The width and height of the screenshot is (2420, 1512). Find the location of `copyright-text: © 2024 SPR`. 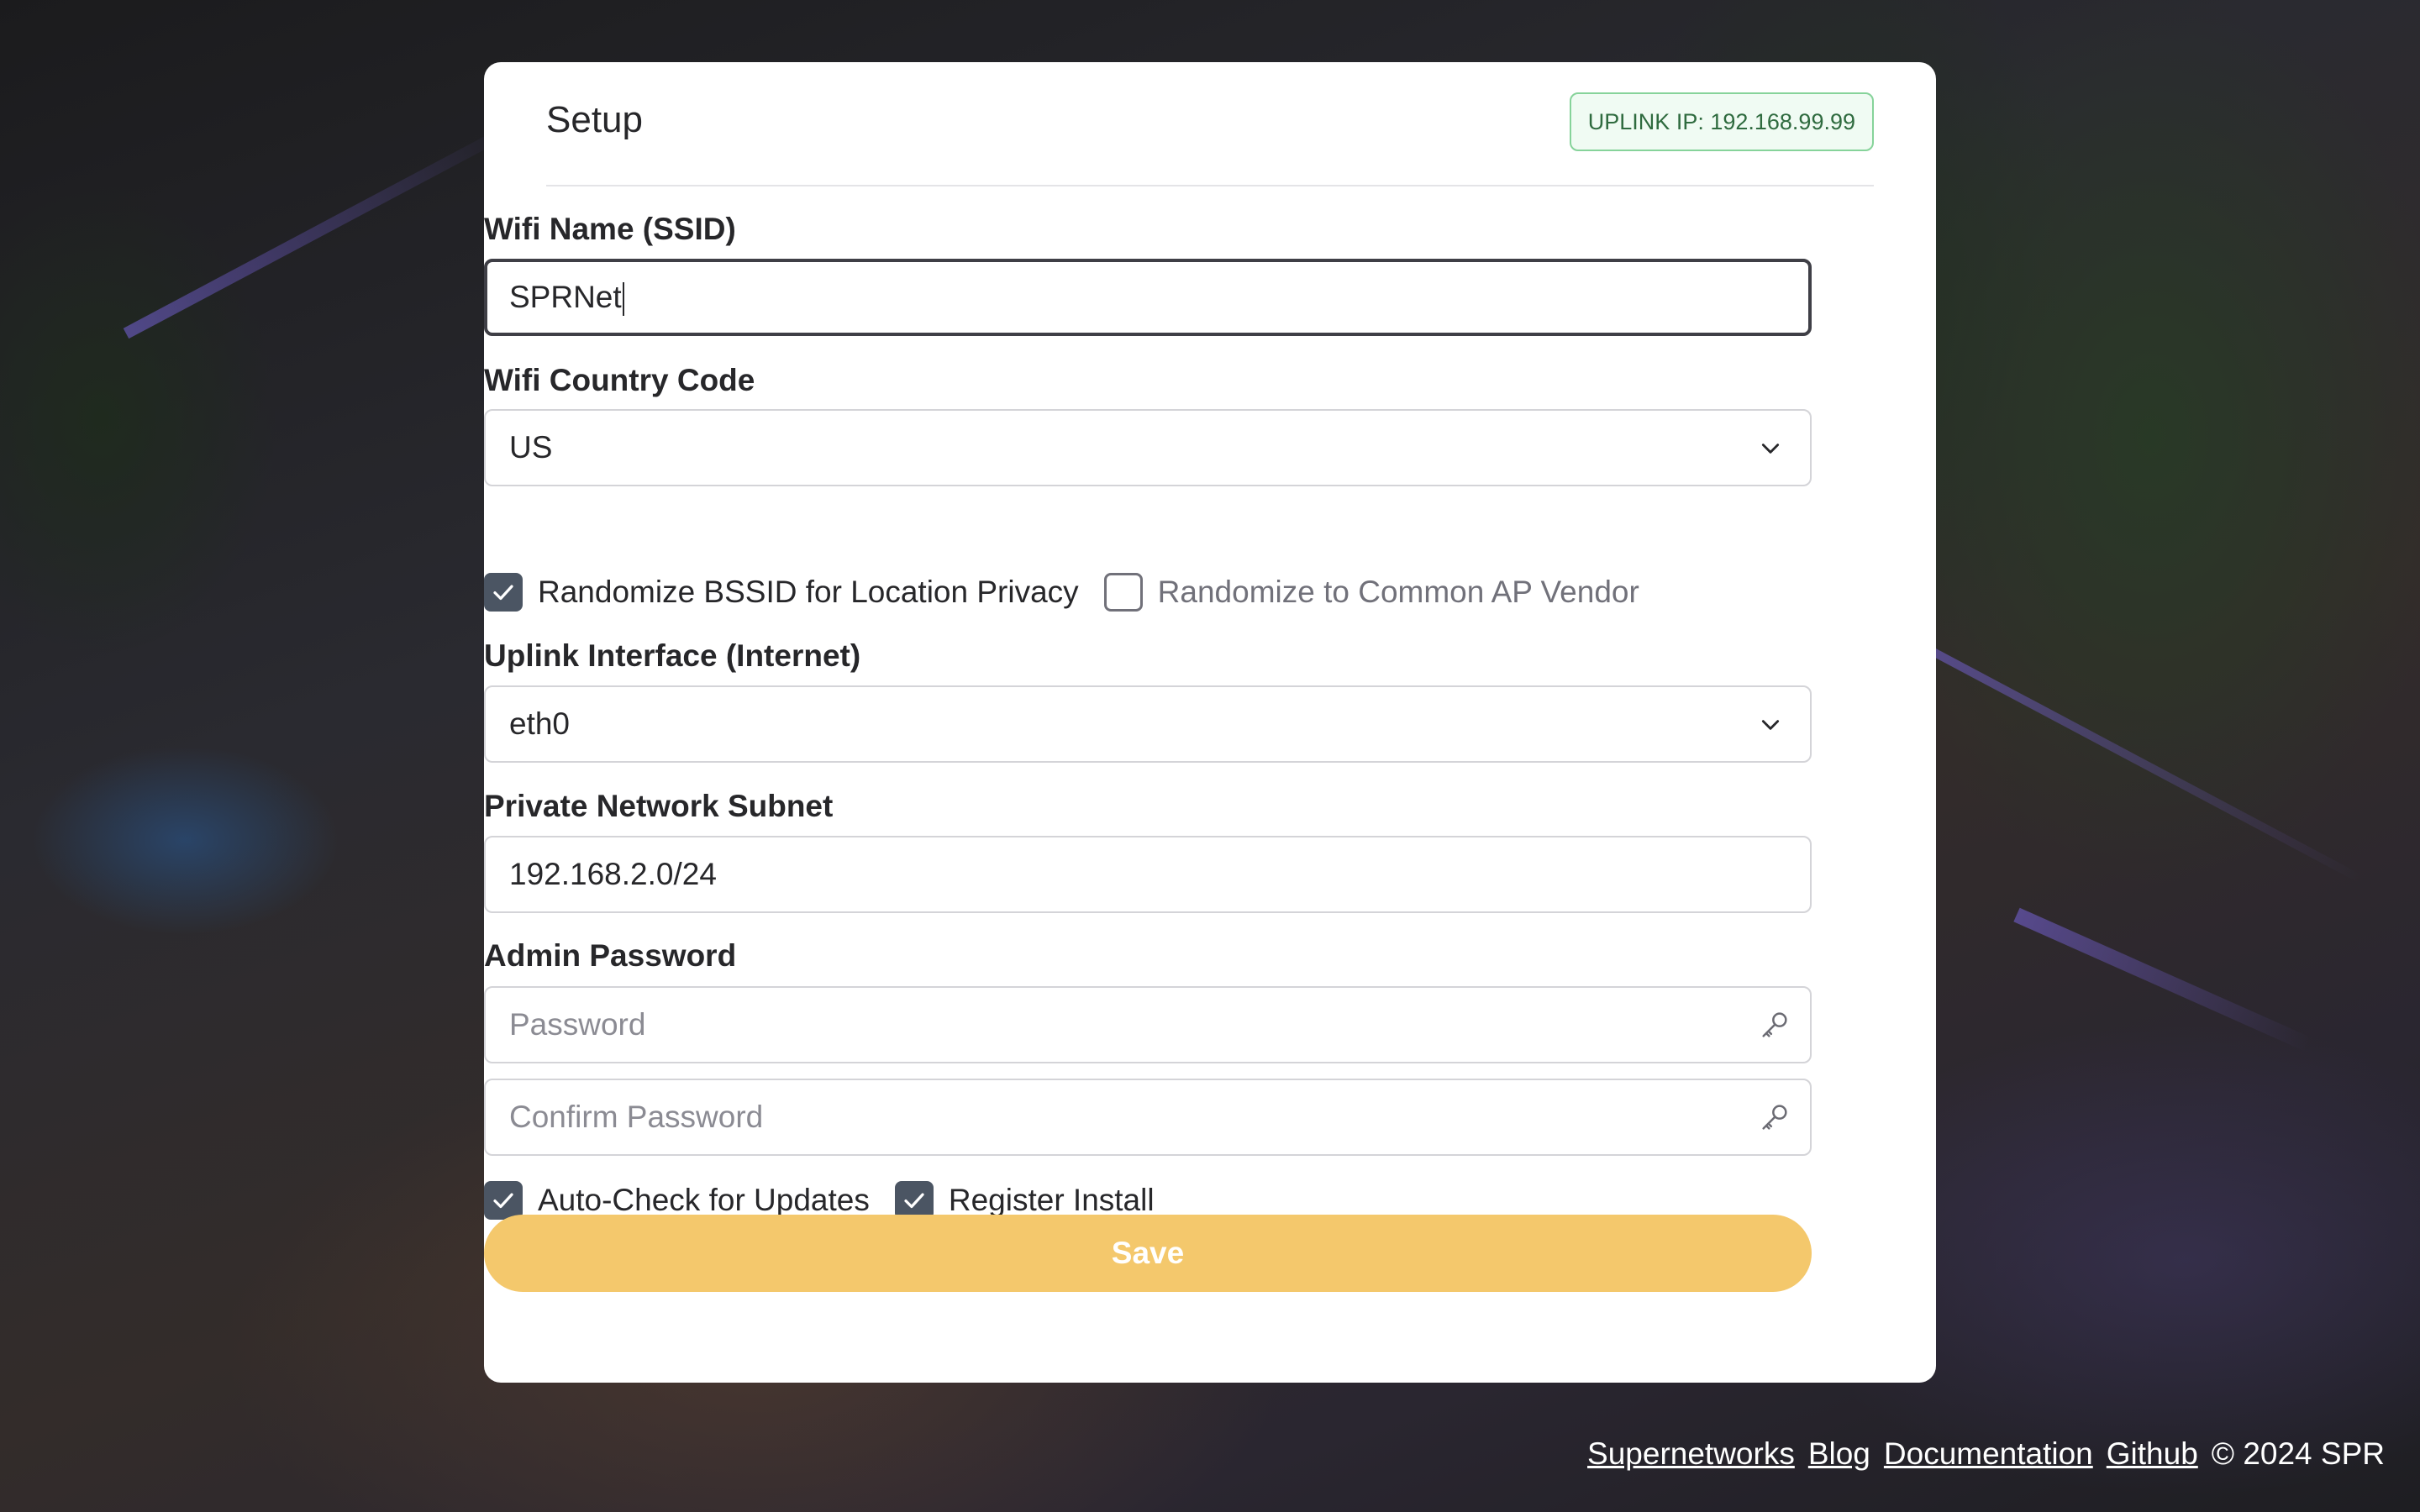

copyright-text: © 2024 SPR is located at coordinates (2298, 1453).